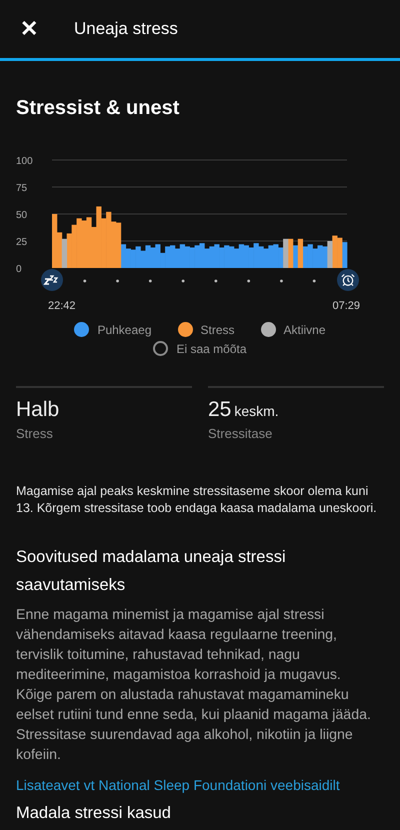 Image resolution: width=400 pixels, height=830 pixels. What do you see at coordinates (52, 280) in the screenshot?
I see `sleep-icon` at bounding box center [52, 280].